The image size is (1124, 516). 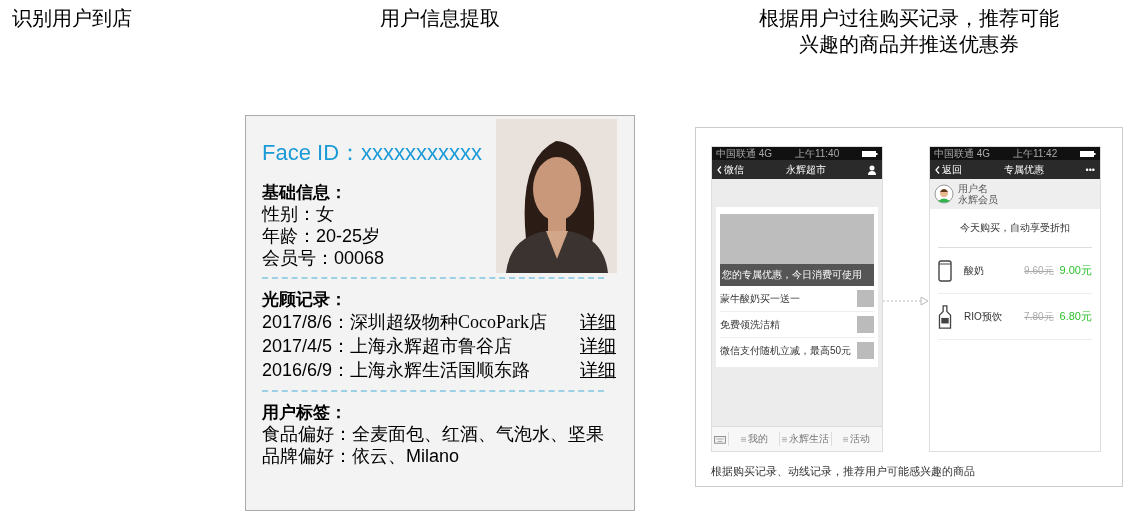 What do you see at coordinates (944, 194) in the screenshot?
I see `avatar-icon` at bounding box center [944, 194].